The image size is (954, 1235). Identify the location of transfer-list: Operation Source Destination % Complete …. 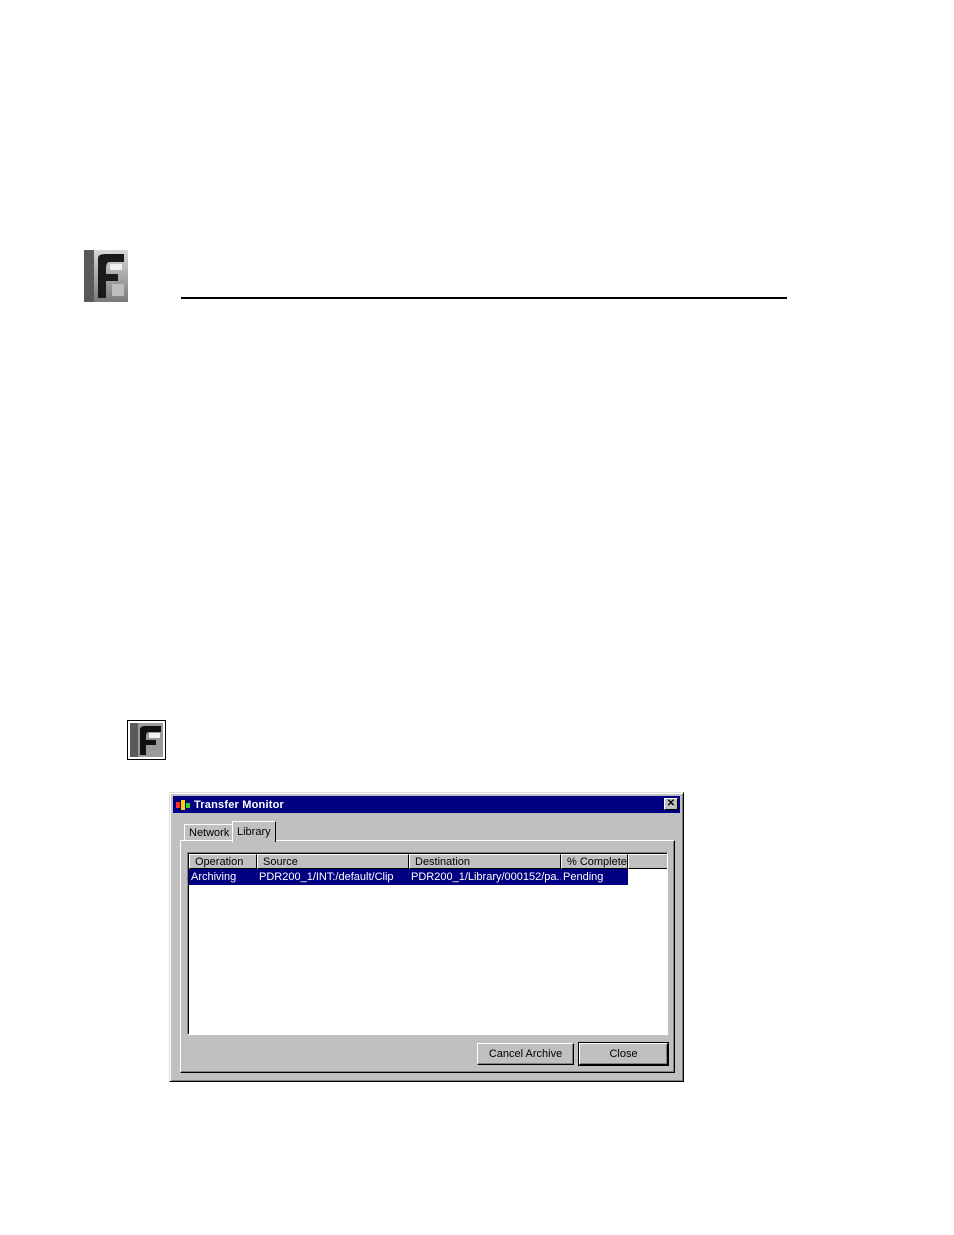
(427, 943).